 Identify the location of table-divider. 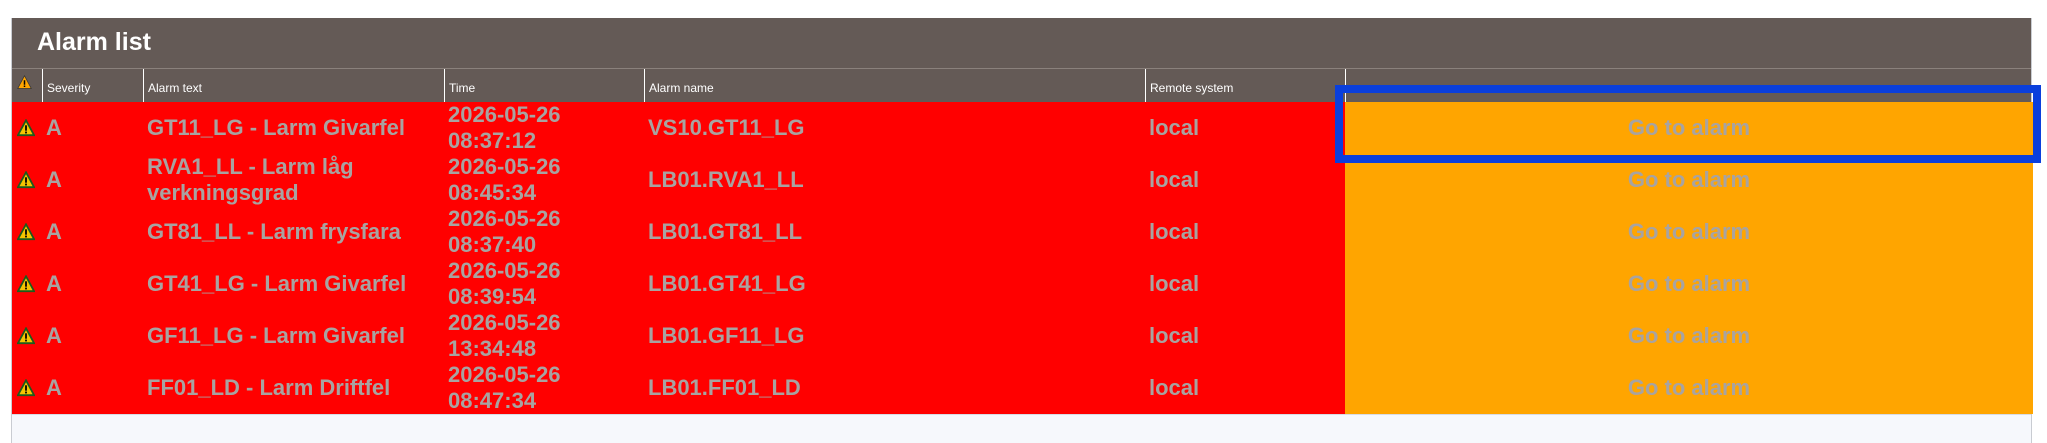
(1021, 414).